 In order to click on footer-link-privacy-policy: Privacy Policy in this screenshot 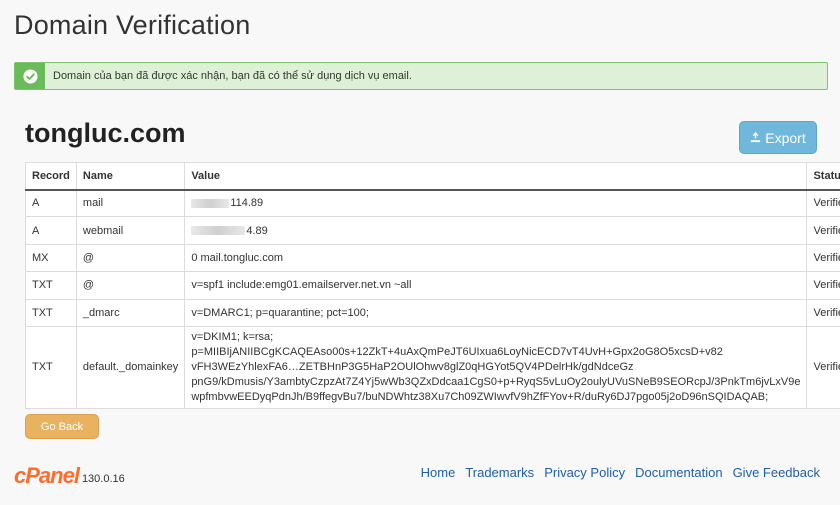, I will do `click(584, 472)`.